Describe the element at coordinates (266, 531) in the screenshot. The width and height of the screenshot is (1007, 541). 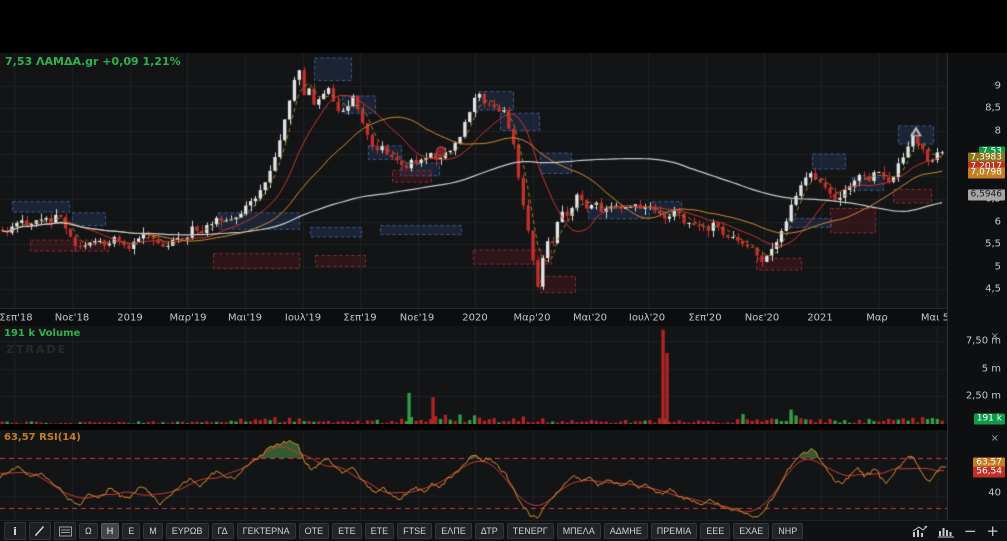
I see `ticker-button-ΓΕΚΤΕΡΝΑ: ΓΕΚΤΕΡΝΑ` at that location.